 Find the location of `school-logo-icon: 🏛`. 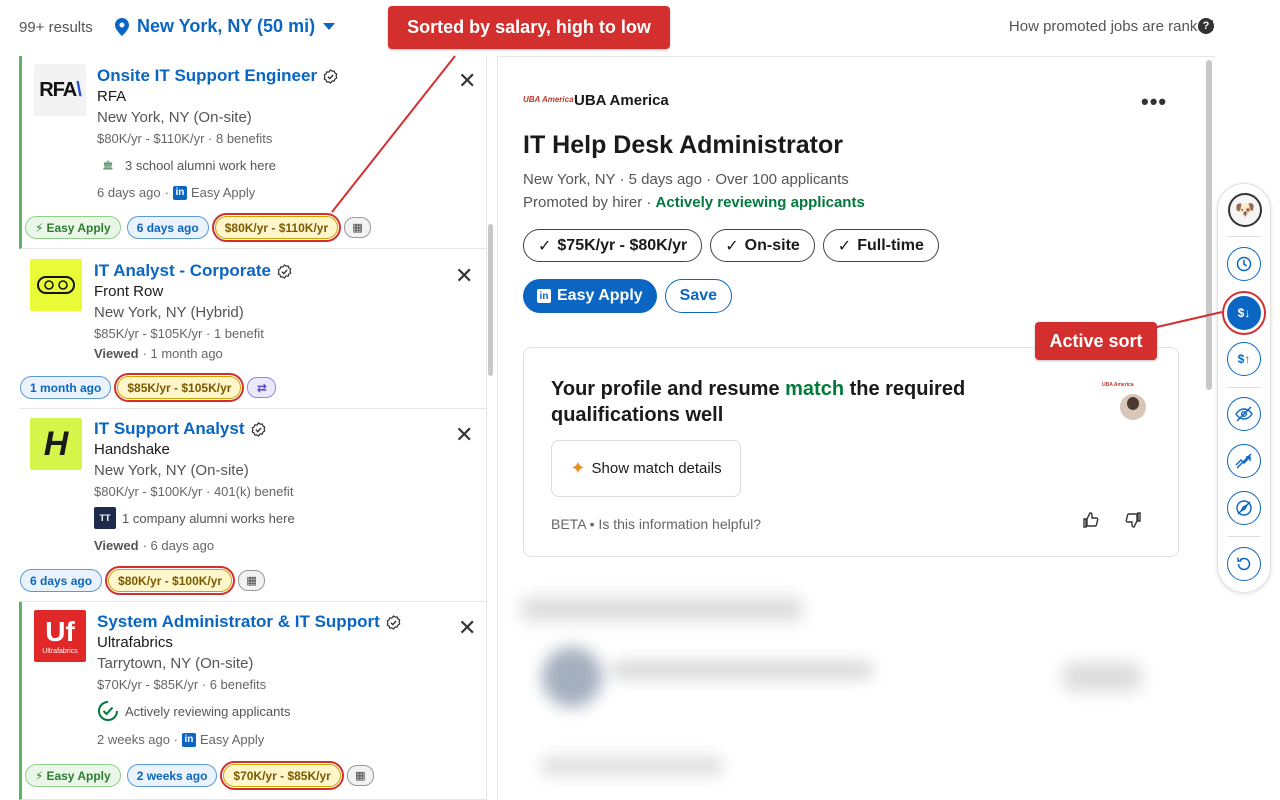

school-logo-icon: 🏛 is located at coordinates (108, 165).